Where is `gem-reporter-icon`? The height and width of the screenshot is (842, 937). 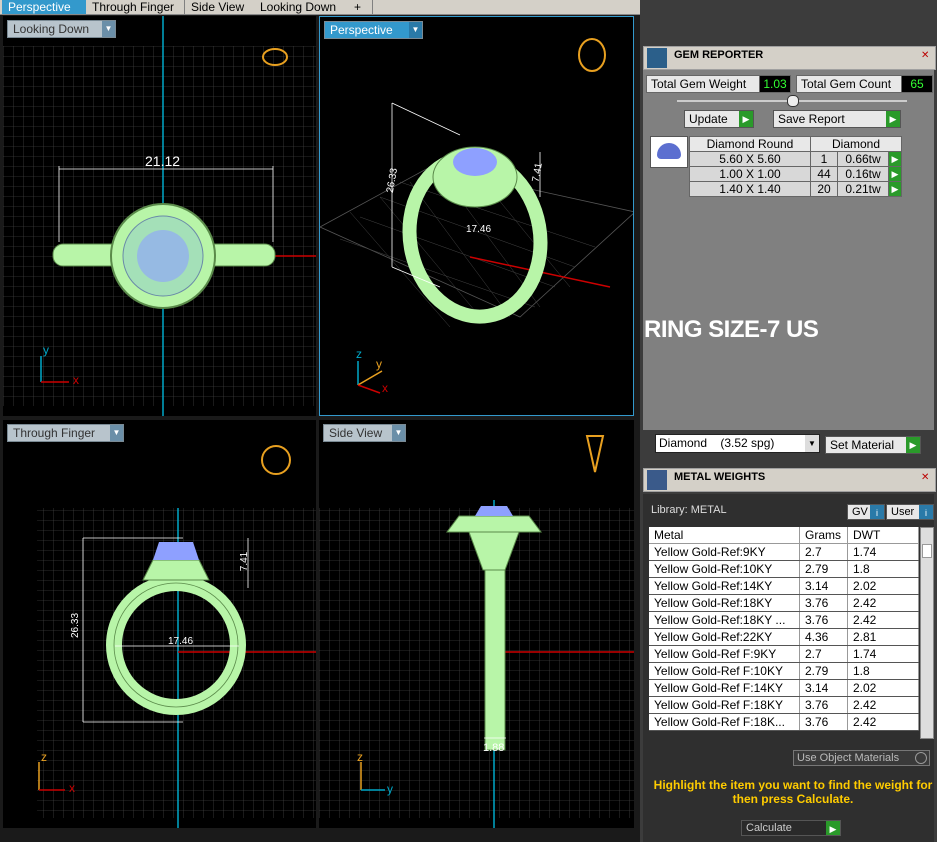
gem-reporter-icon is located at coordinates (657, 58).